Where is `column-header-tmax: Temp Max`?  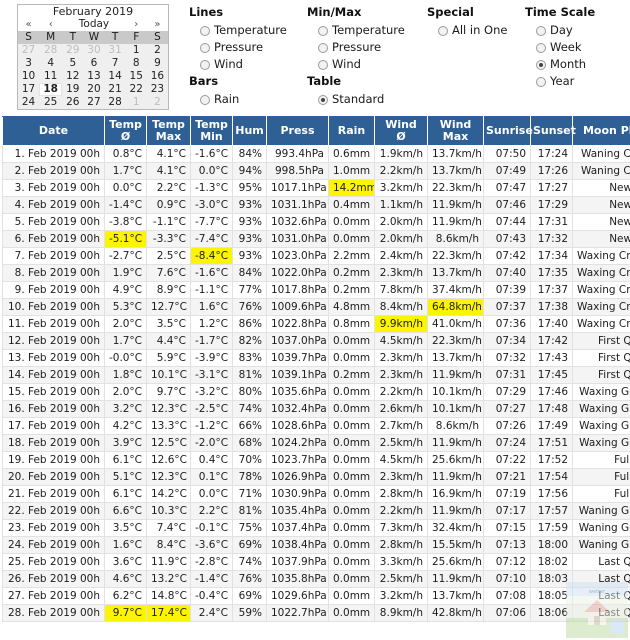
column-header-tmax: Temp Max is located at coordinates (168, 131).